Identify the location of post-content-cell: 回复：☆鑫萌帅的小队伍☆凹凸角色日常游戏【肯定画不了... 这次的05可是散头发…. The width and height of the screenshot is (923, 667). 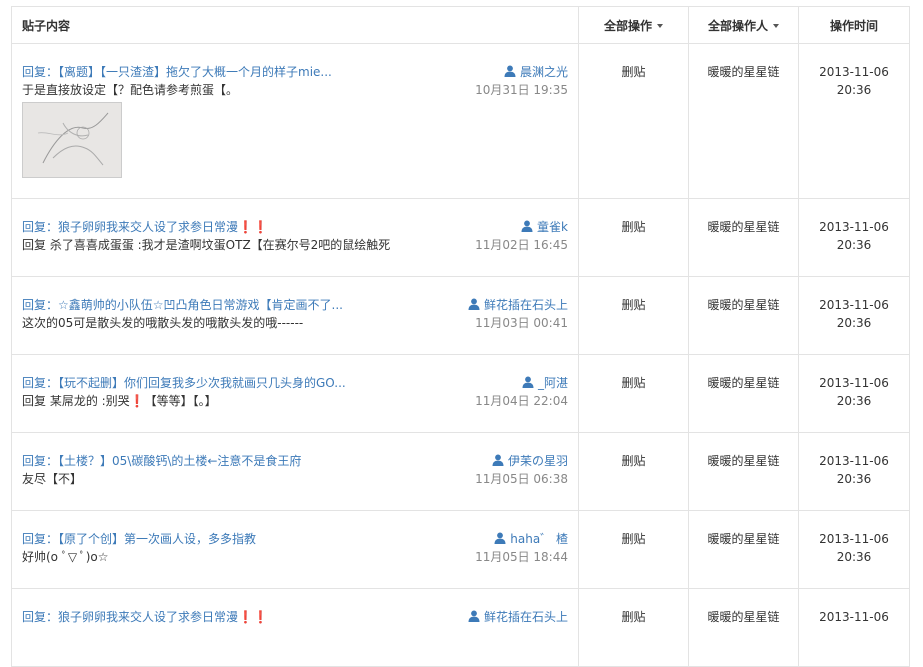
(295, 315).